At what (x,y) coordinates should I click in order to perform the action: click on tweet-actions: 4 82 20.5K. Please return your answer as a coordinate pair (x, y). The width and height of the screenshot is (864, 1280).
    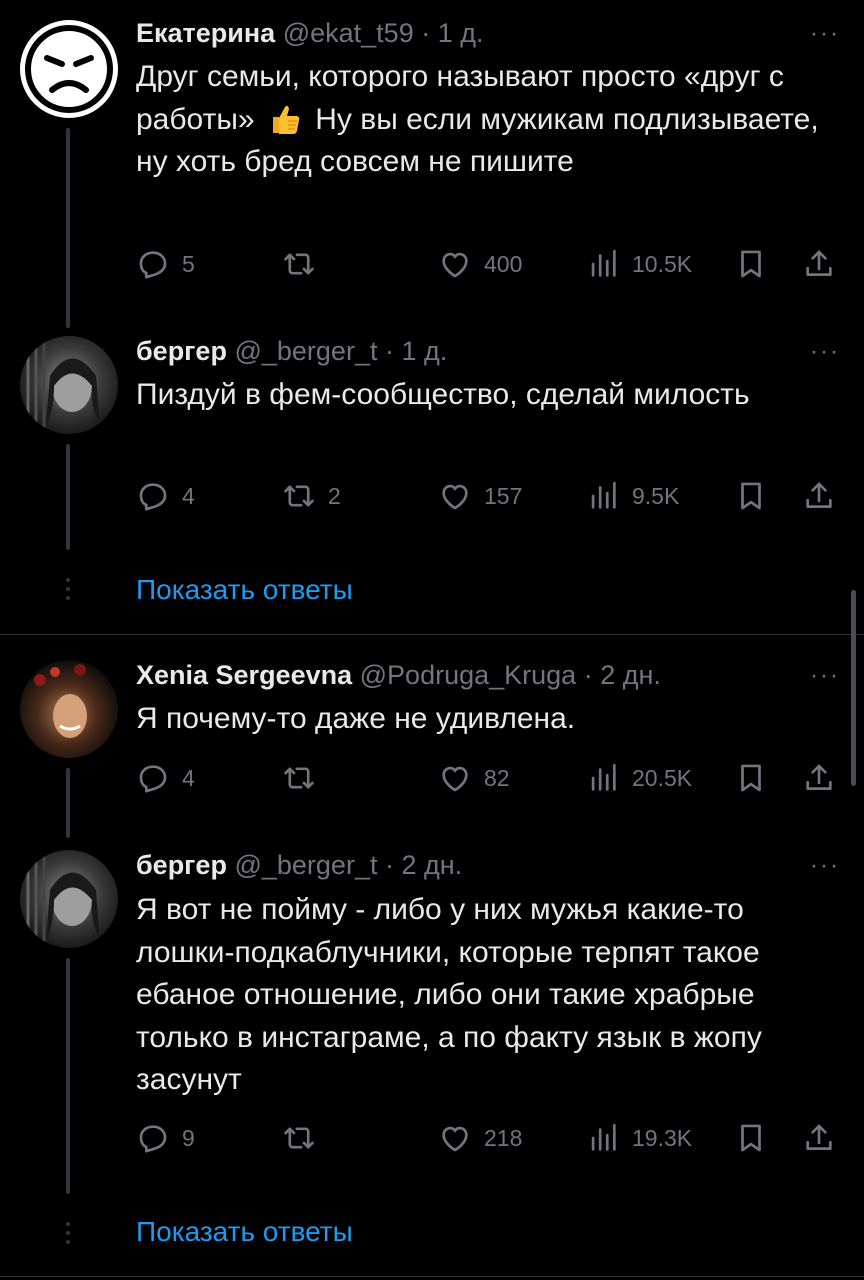
    Looking at the image, I should click on (490, 778).